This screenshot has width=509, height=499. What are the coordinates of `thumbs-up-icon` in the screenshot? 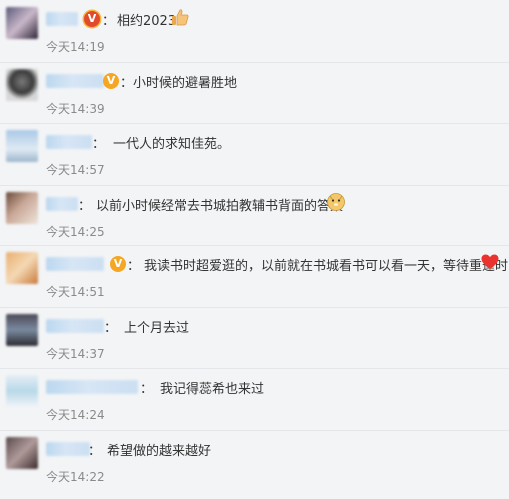 It's located at (180, 17).